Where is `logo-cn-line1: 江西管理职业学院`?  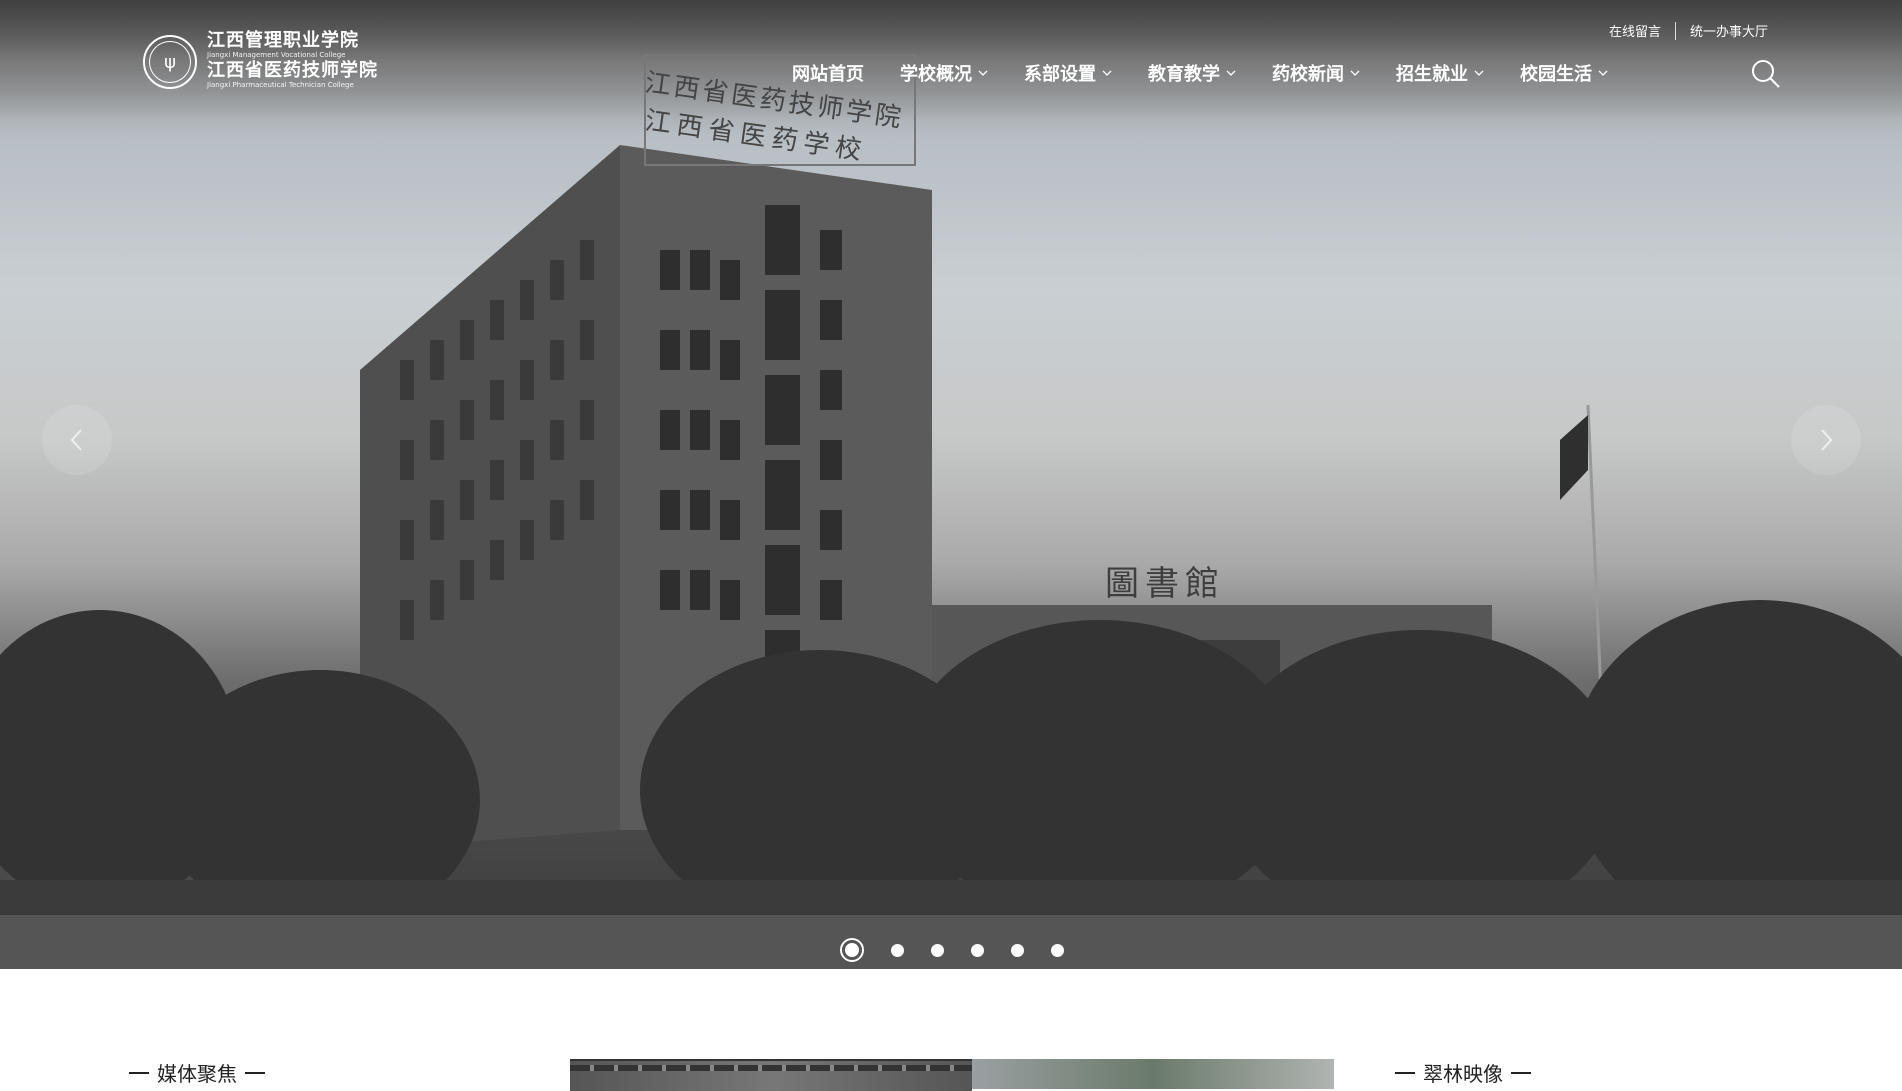 logo-cn-line1: 江西管理职业学院 is located at coordinates (283, 40).